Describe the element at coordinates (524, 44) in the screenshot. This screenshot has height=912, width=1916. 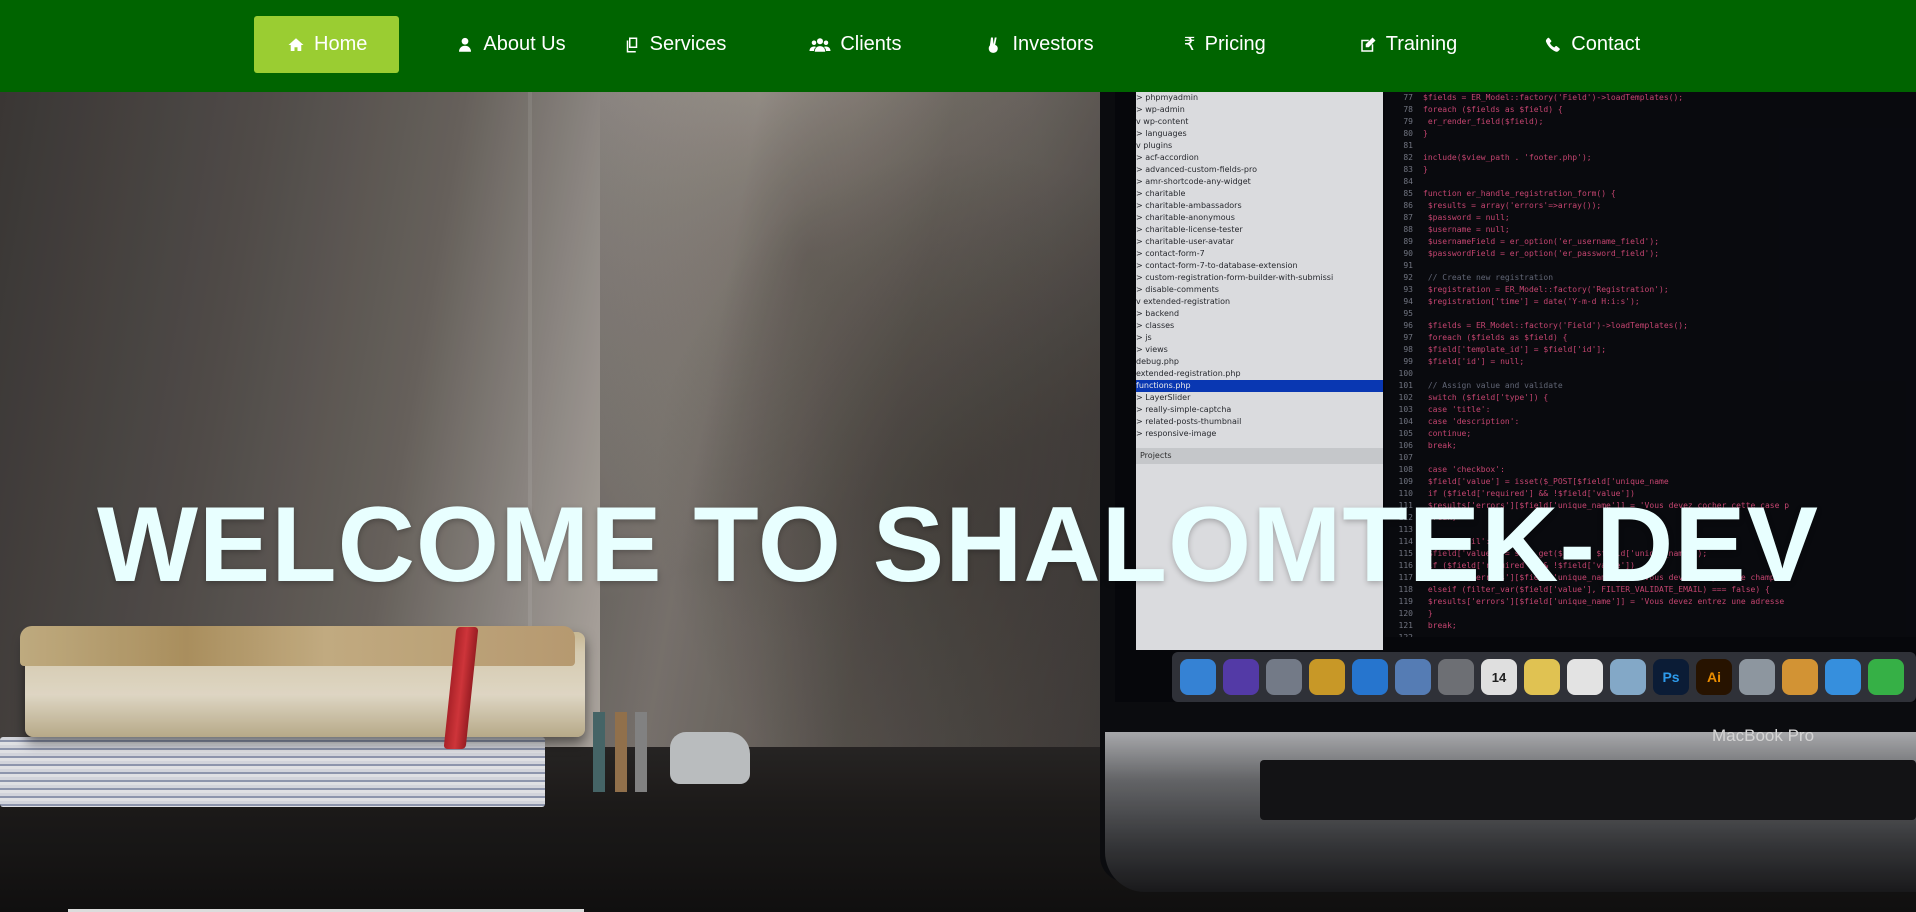
I see `nav-label-about-us: About Us` at that location.